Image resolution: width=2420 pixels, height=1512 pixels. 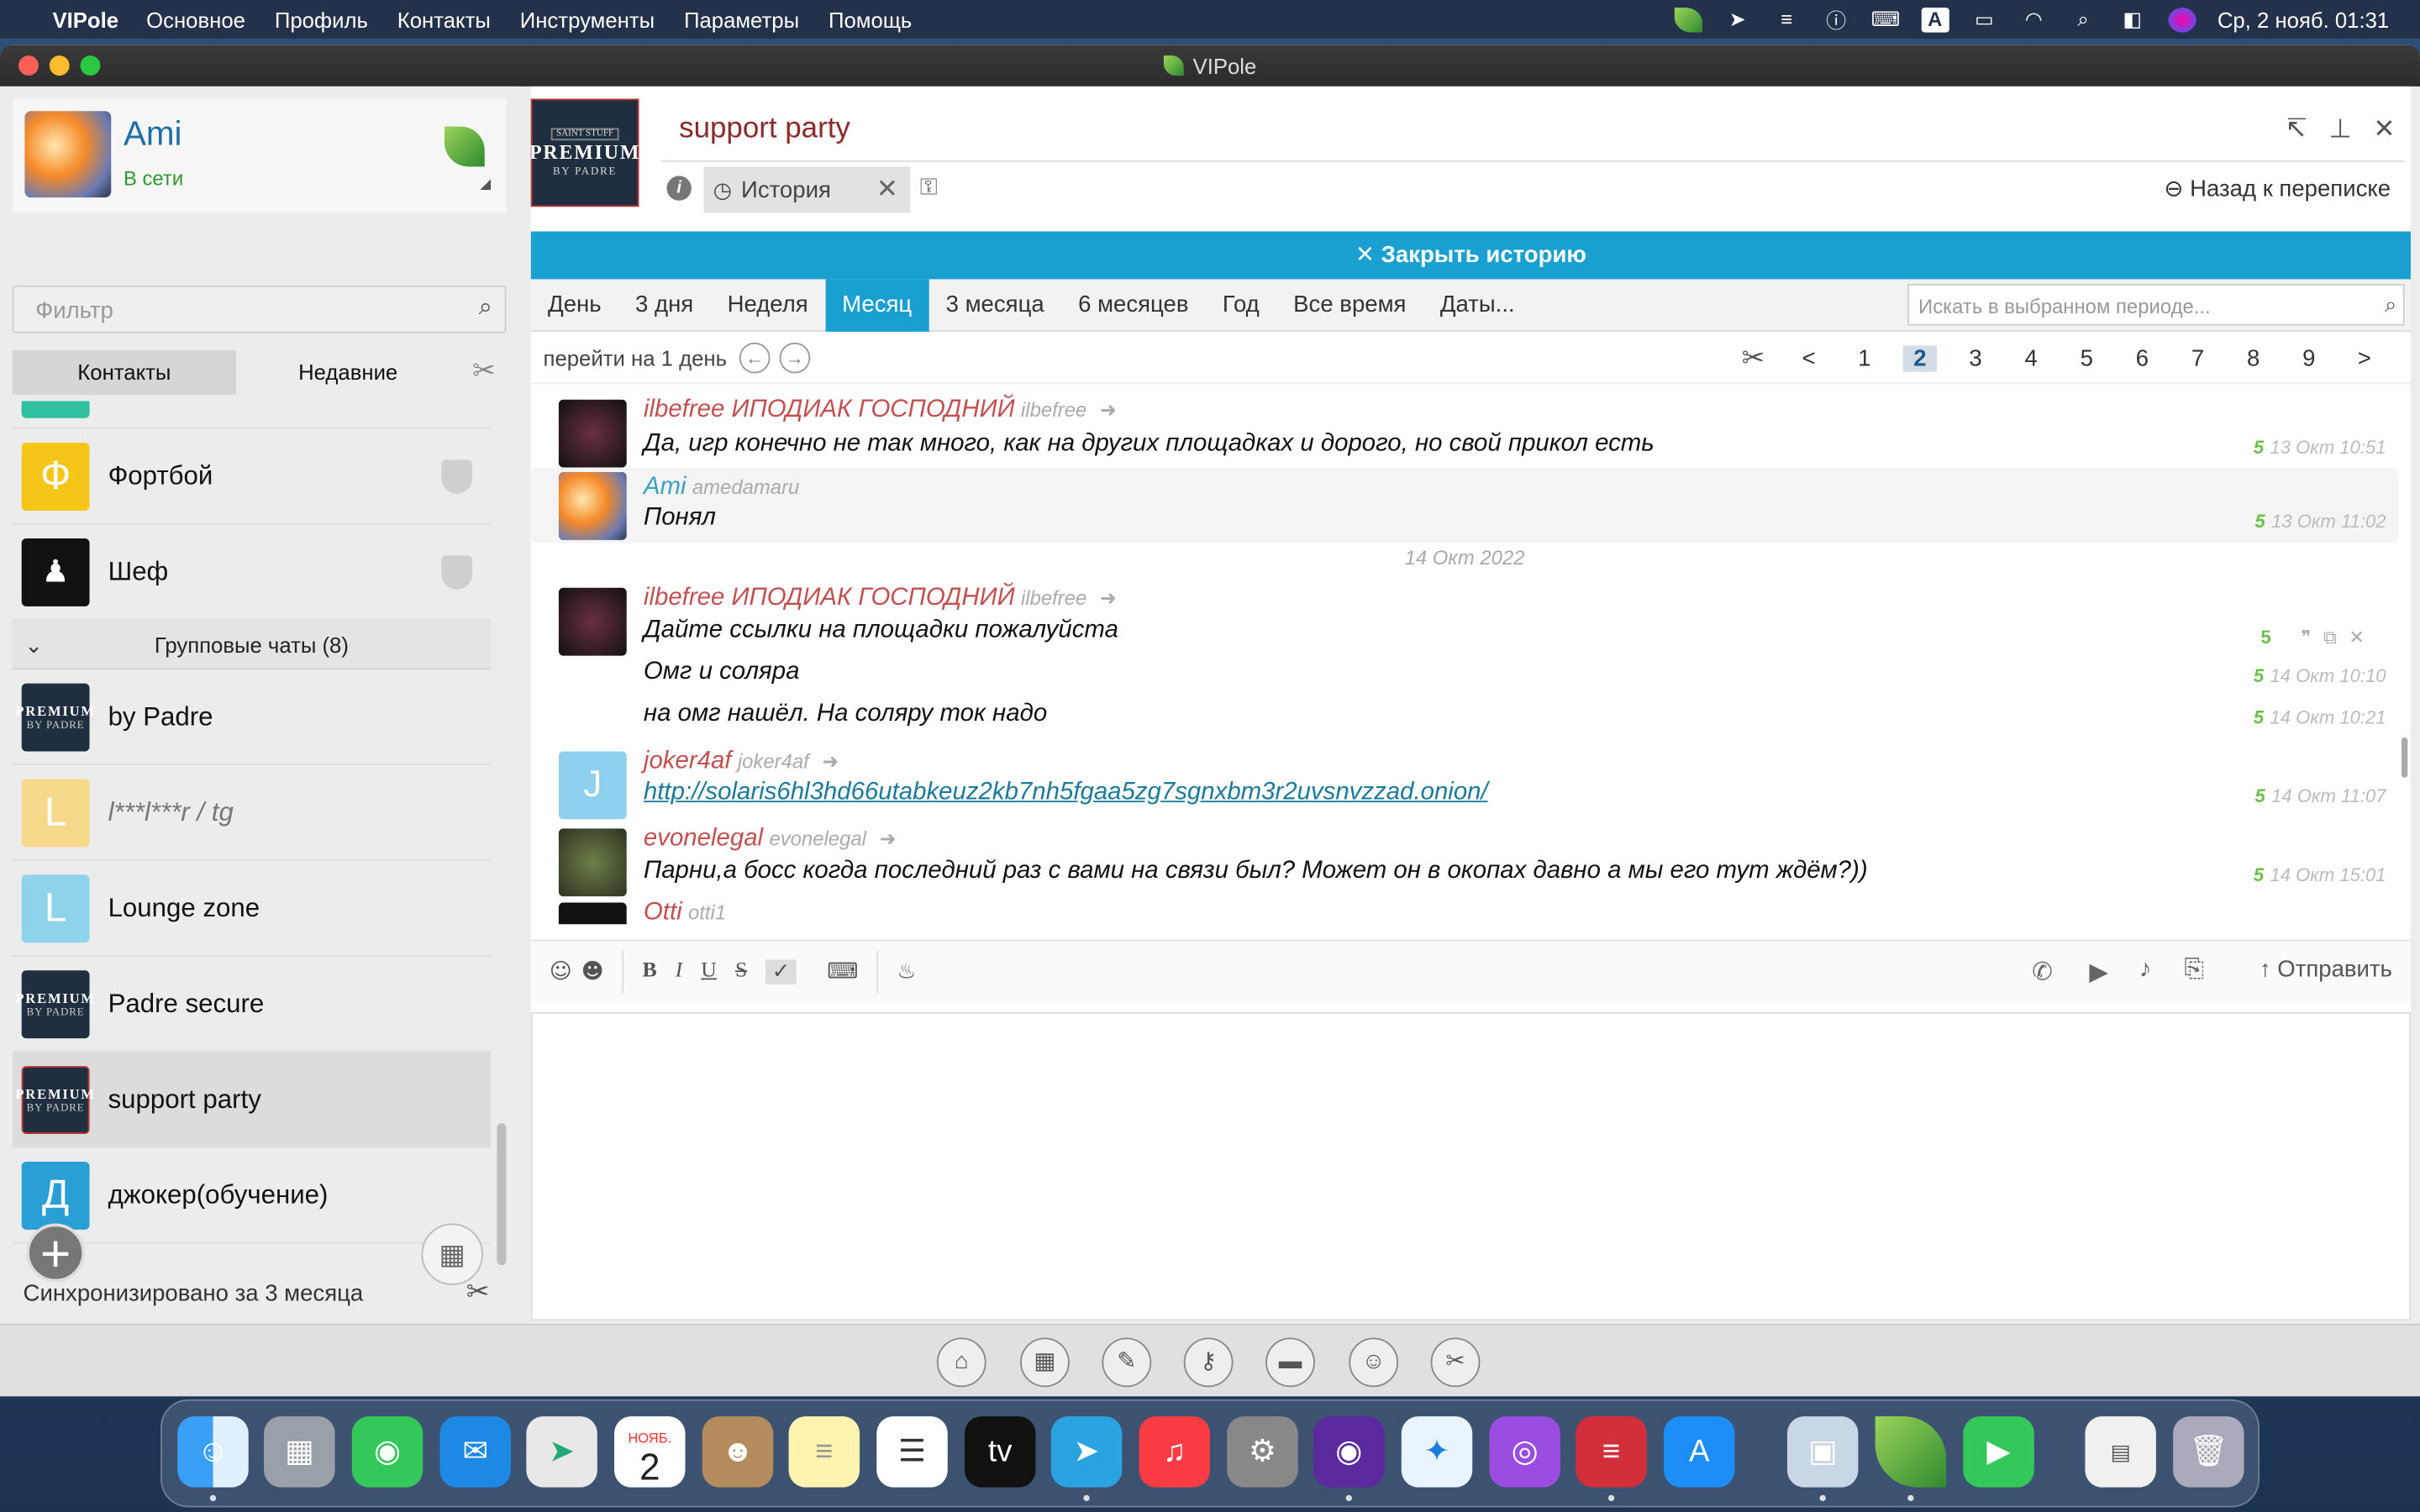 I want to click on strikethrough-button: S, so click(x=741, y=971).